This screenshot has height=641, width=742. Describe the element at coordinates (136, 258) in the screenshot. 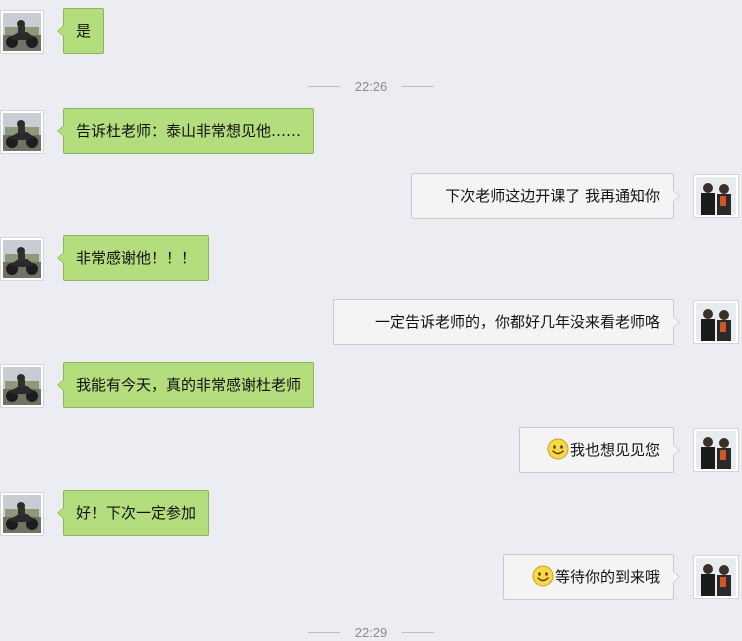

I see `message-text: 非常感谢他！！！` at that location.